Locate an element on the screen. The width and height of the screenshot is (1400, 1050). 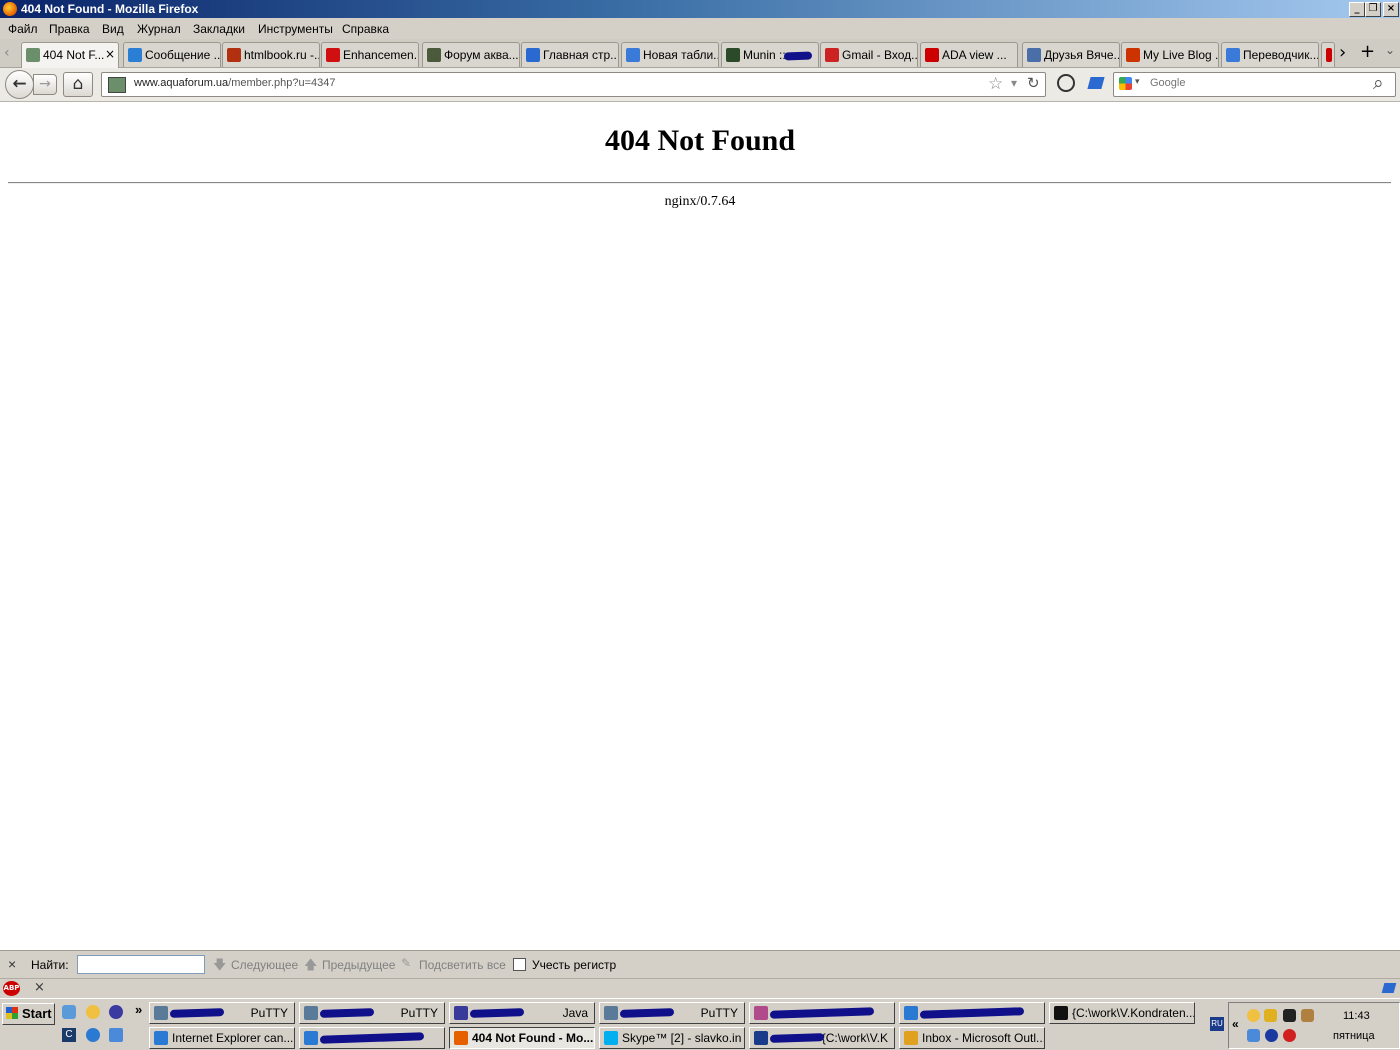
taskbar-button-row2-4: {C:\work\V.K is located at coordinates (822, 1038).